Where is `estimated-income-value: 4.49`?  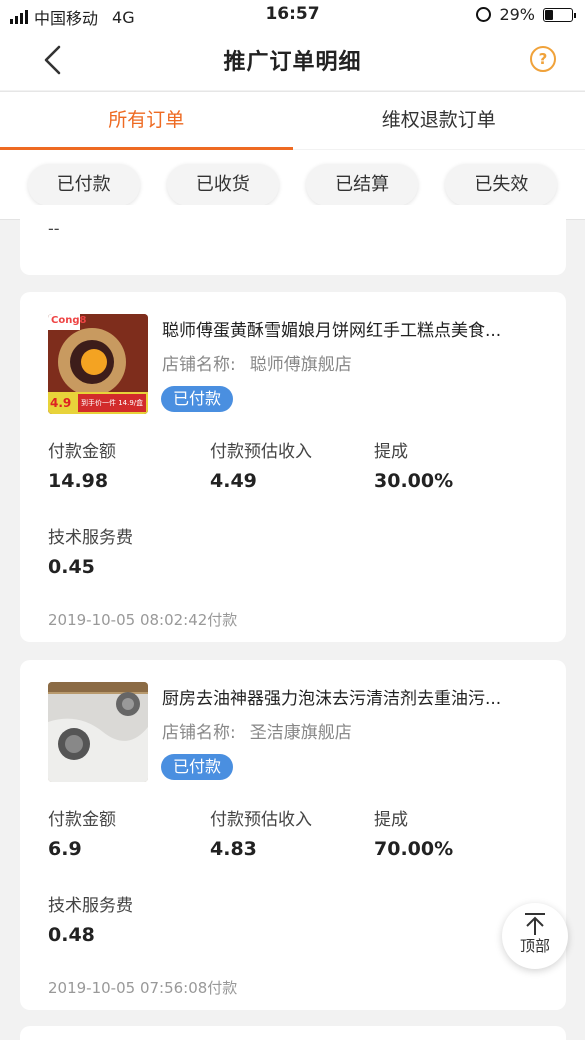
estimated-income-value: 4.49 is located at coordinates (233, 481).